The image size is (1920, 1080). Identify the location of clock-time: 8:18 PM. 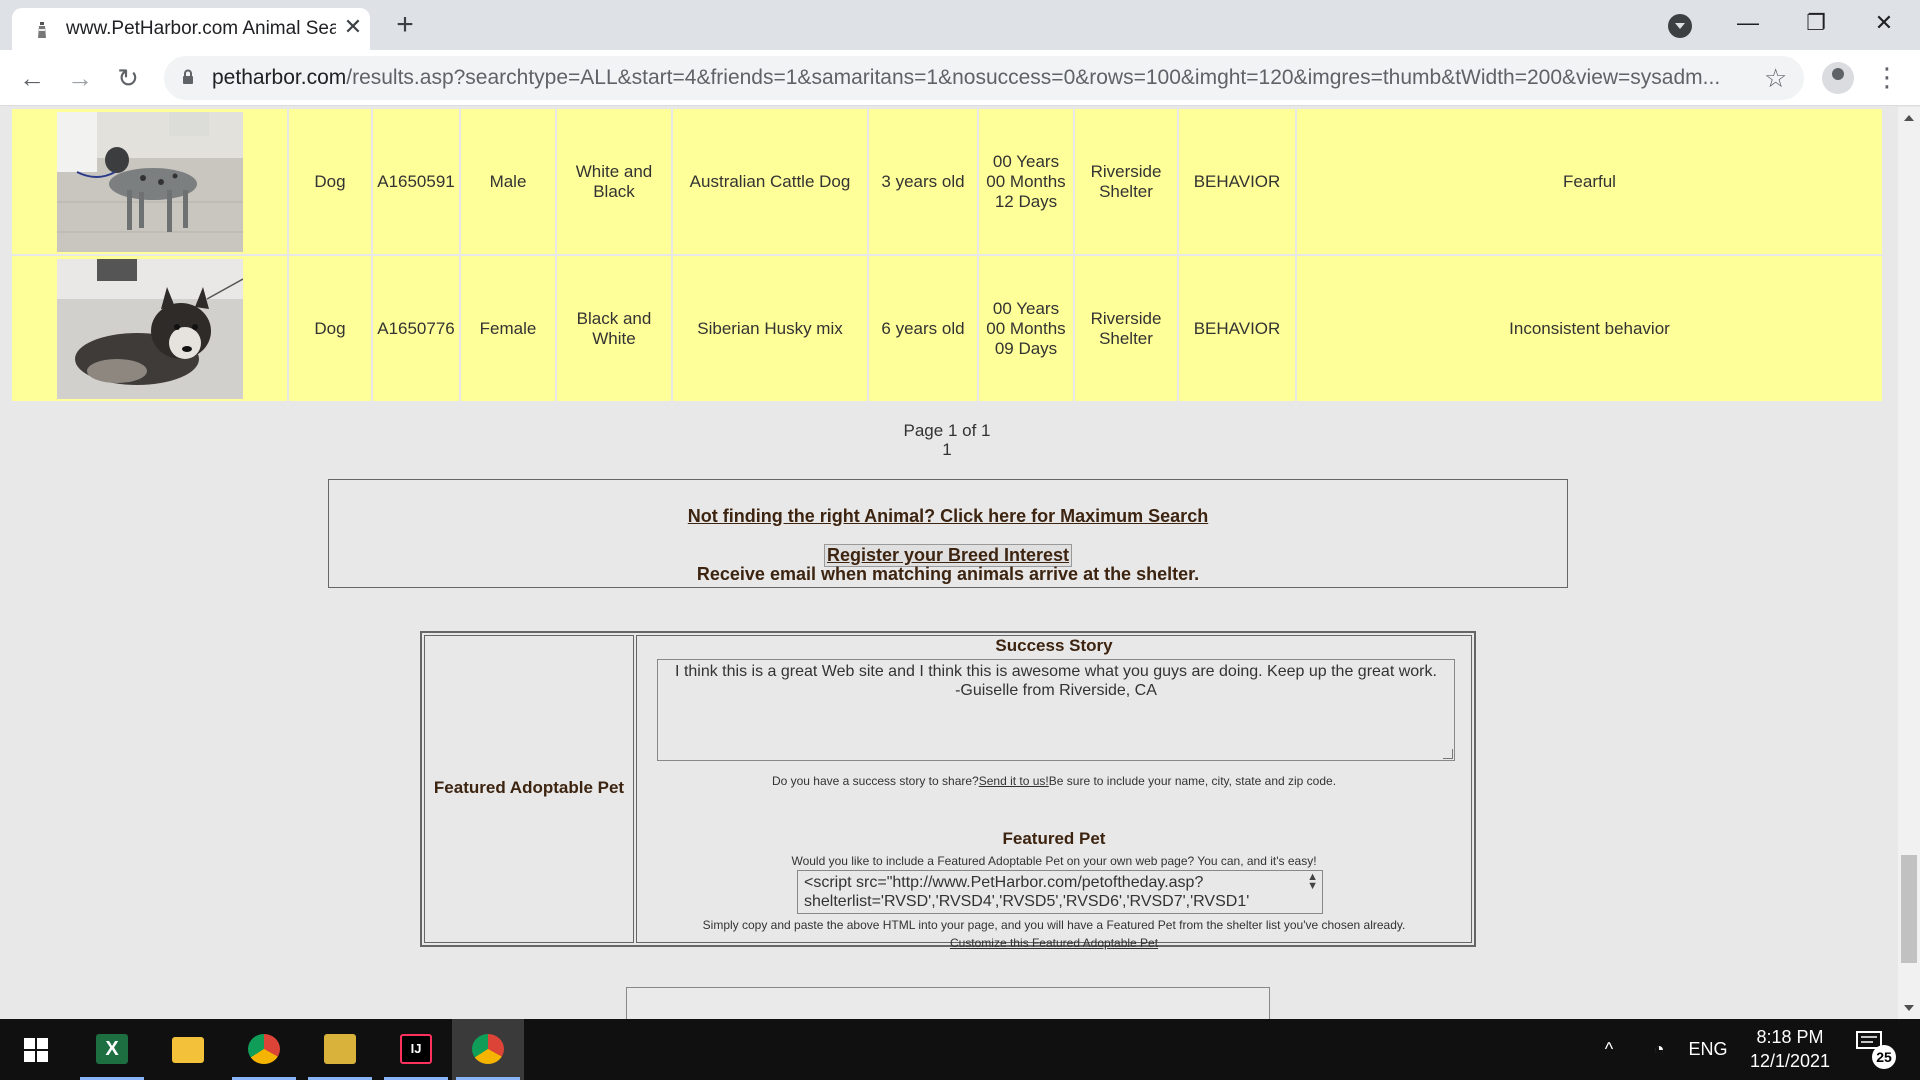
(1790, 1037).